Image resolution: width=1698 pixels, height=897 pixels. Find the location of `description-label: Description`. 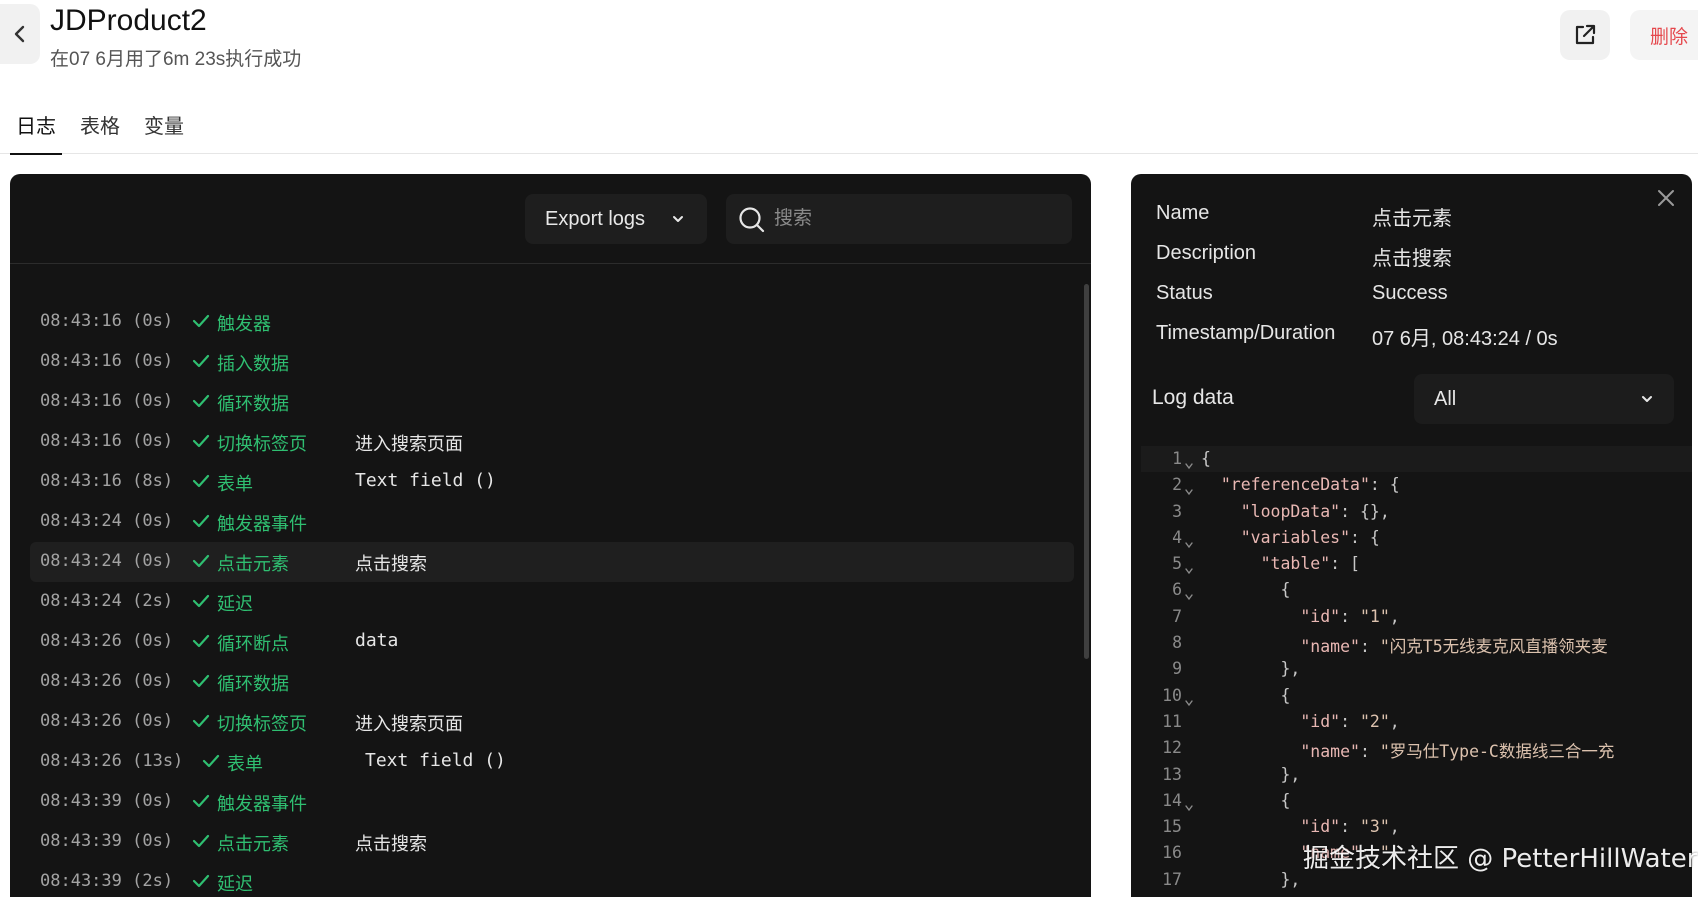

description-label: Description is located at coordinates (1206, 253).